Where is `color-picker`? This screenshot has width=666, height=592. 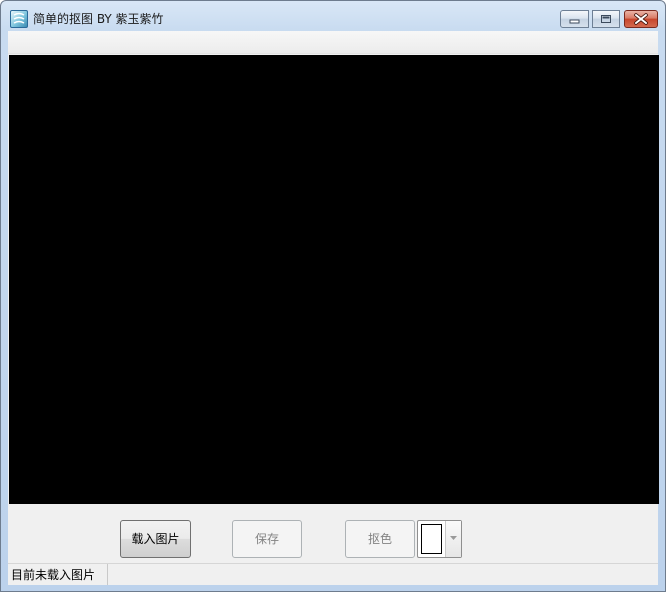
color-picker is located at coordinates (439, 539).